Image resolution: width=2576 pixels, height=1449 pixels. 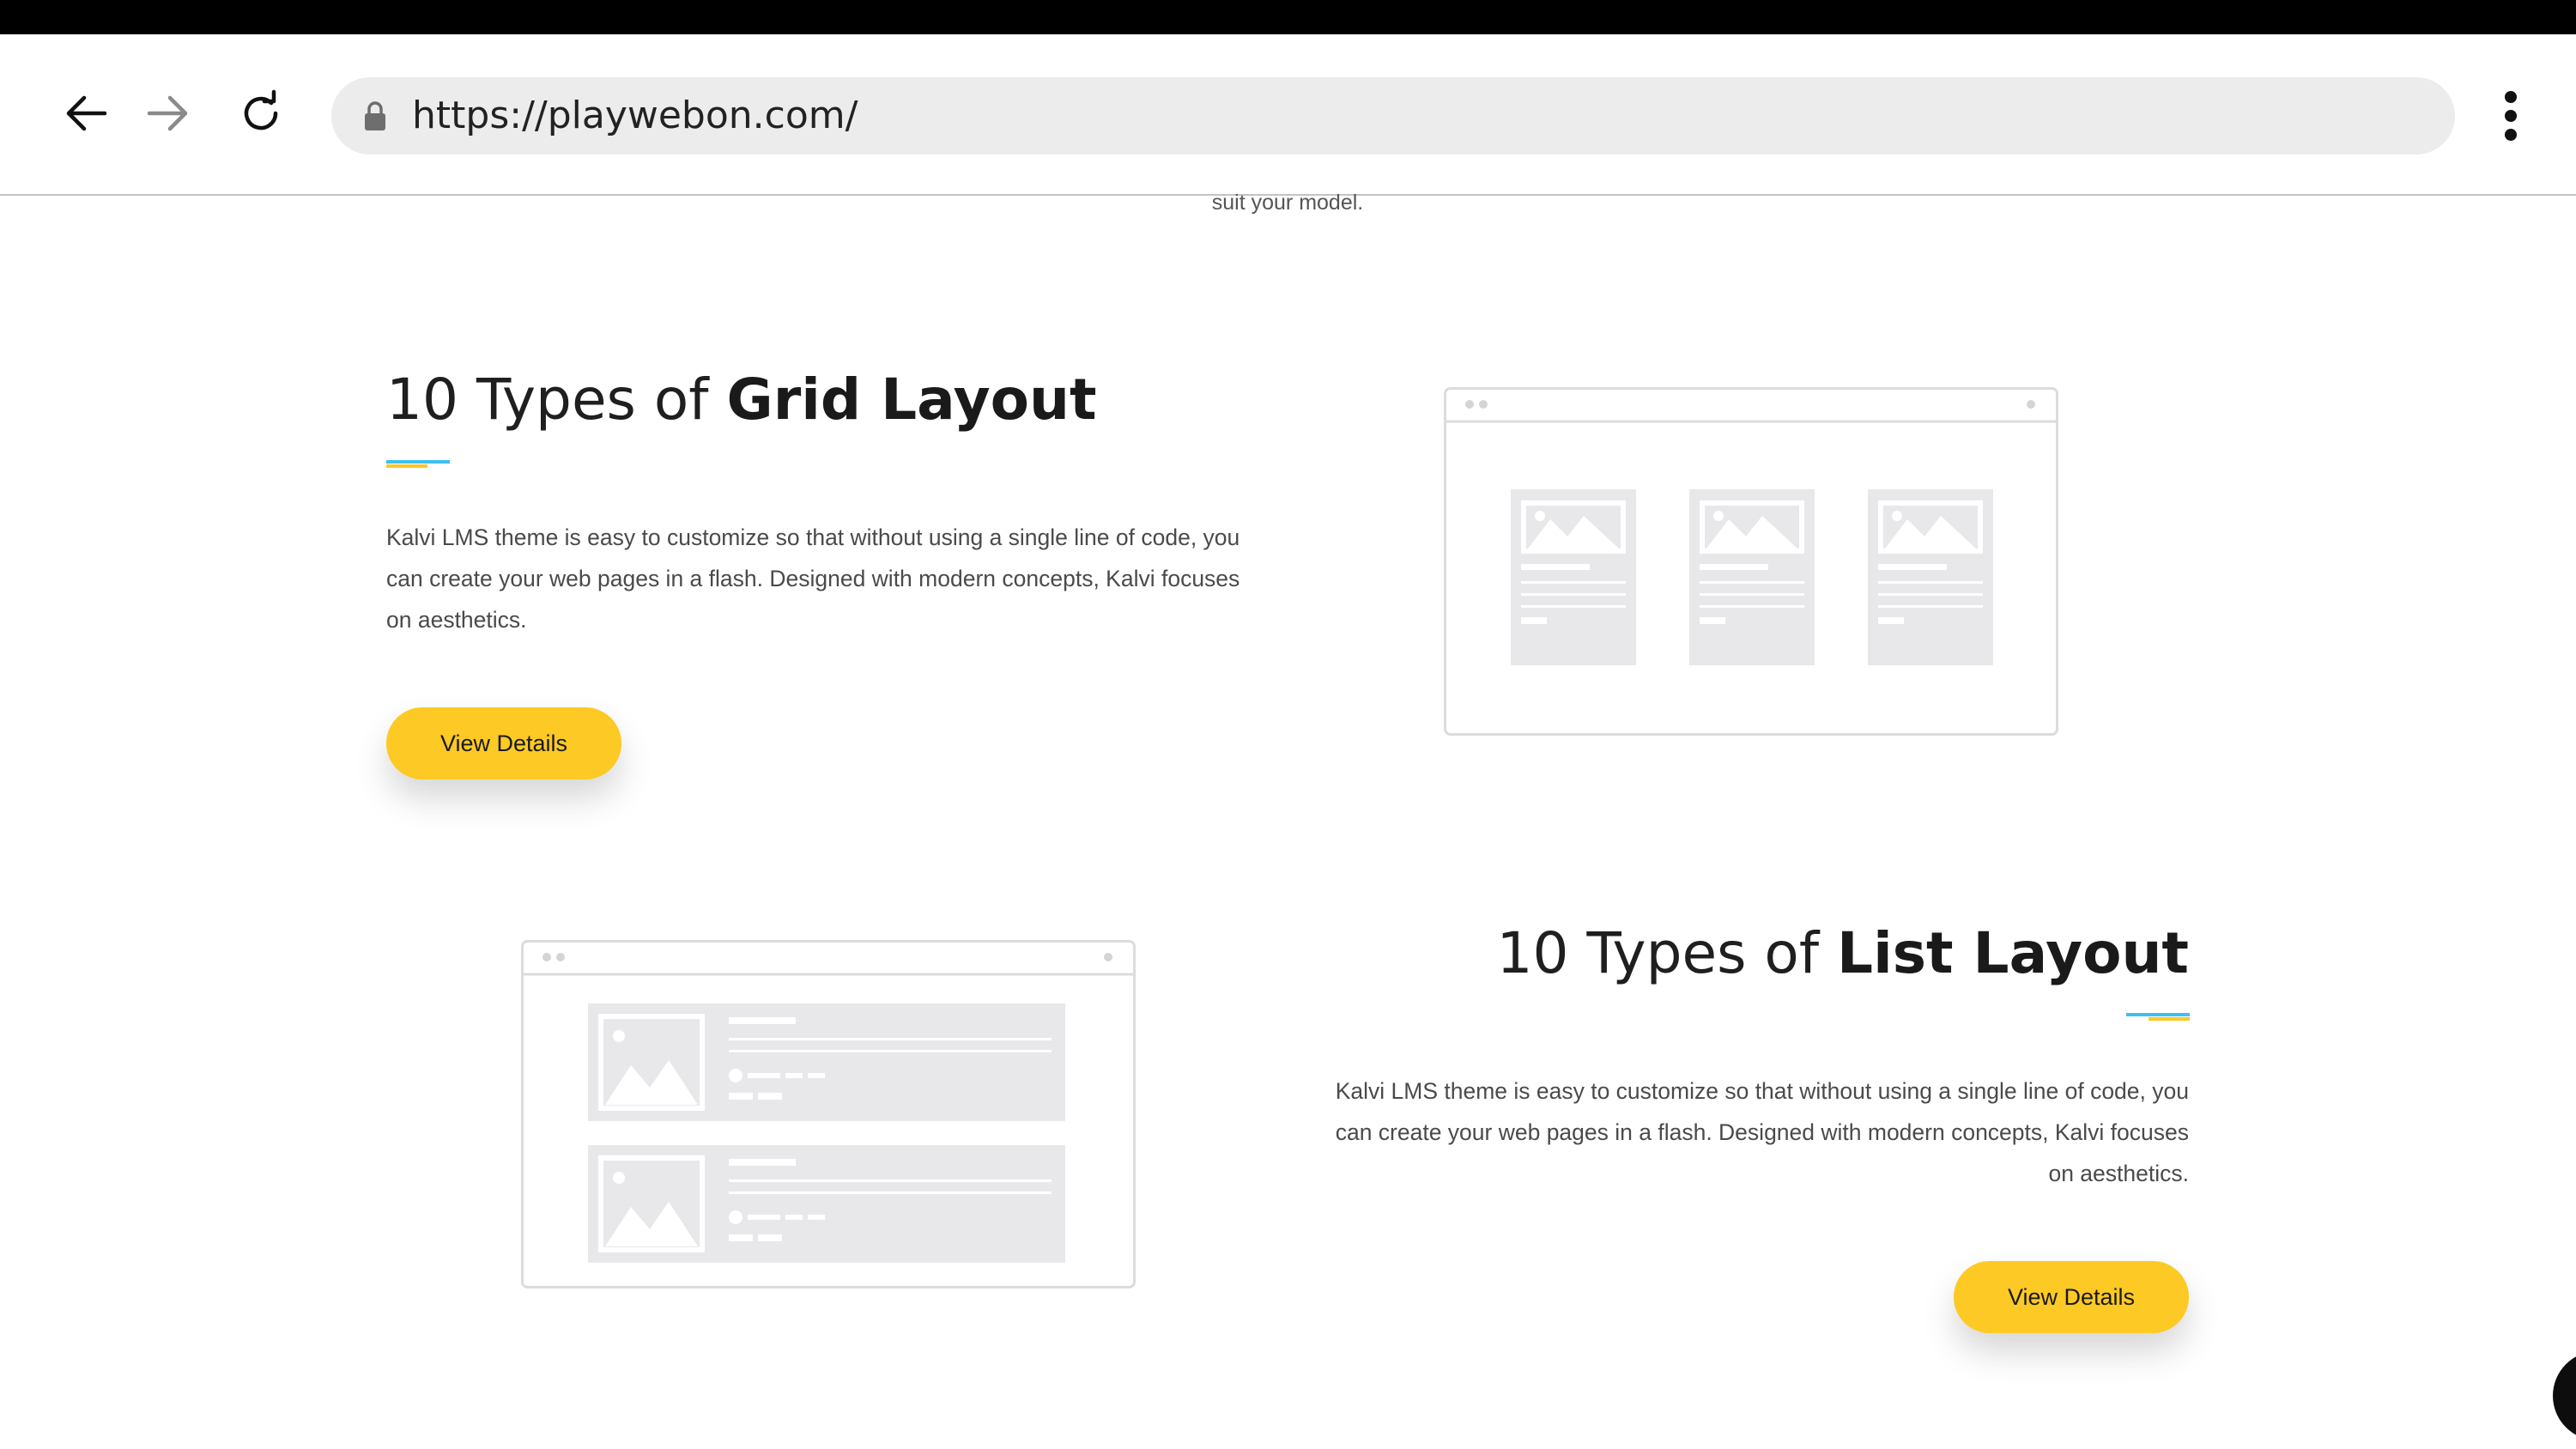 What do you see at coordinates (1393, 116) in the screenshot?
I see `address-bar: https://playwebon.com/` at bounding box center [1393, 116].